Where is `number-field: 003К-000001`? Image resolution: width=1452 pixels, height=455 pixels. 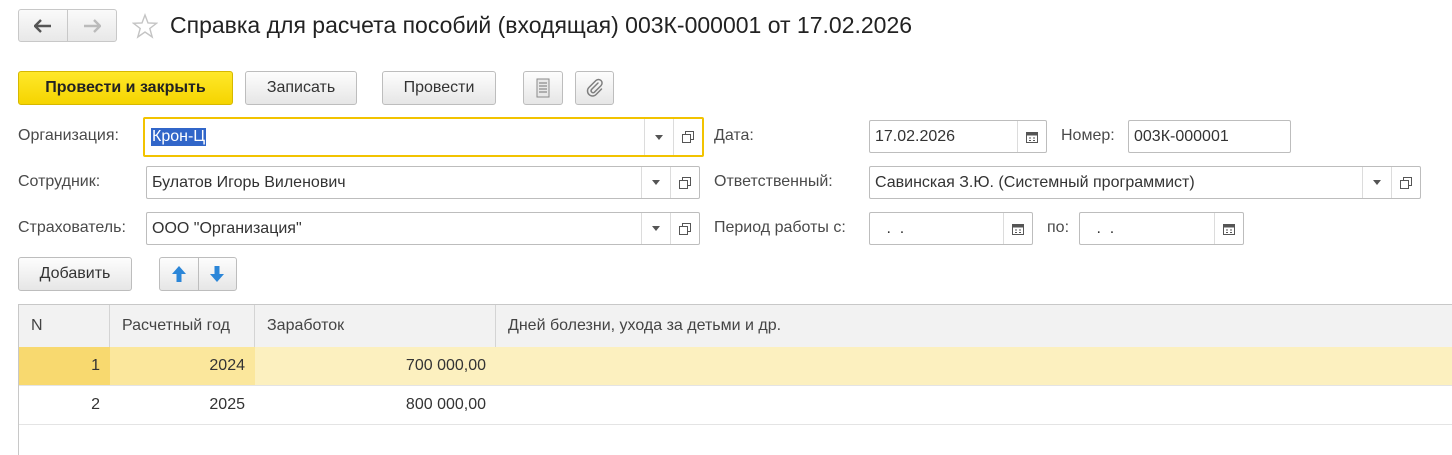
number-field: 003К-000001 is located at coordinates (1209, 136).